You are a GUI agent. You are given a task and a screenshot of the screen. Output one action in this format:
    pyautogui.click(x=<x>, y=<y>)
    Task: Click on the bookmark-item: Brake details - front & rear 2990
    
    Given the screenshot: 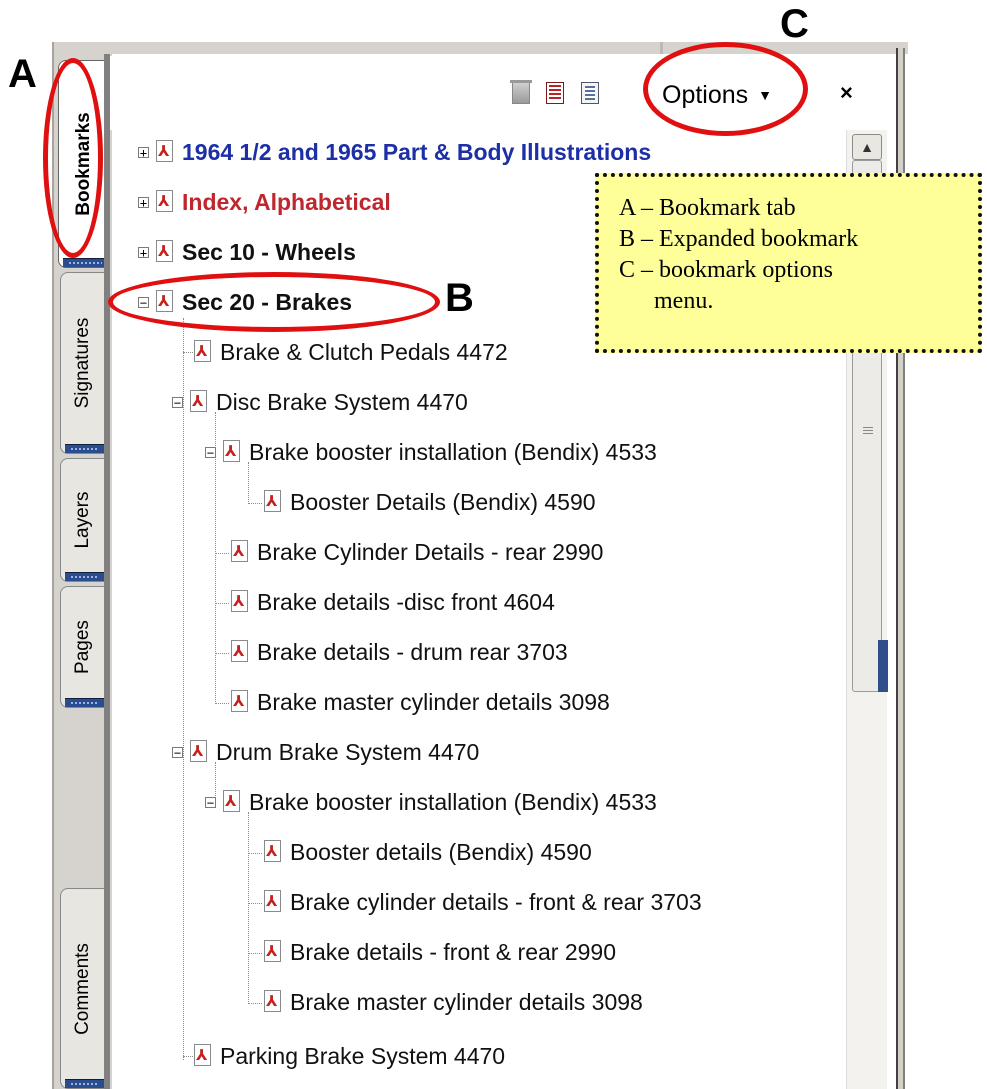 What is the action you would take?
    pyautogui.click(x=439, y=952)
    